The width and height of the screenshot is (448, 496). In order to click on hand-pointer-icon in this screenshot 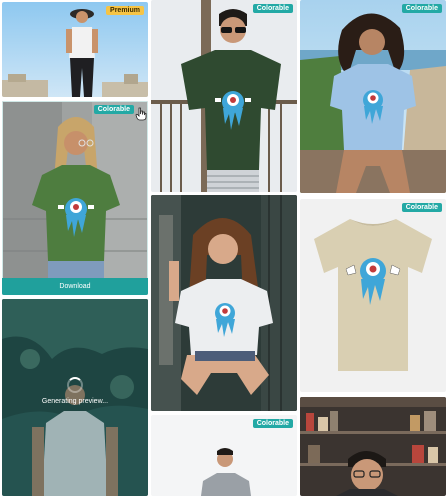, I will do `click(141, 114)`.